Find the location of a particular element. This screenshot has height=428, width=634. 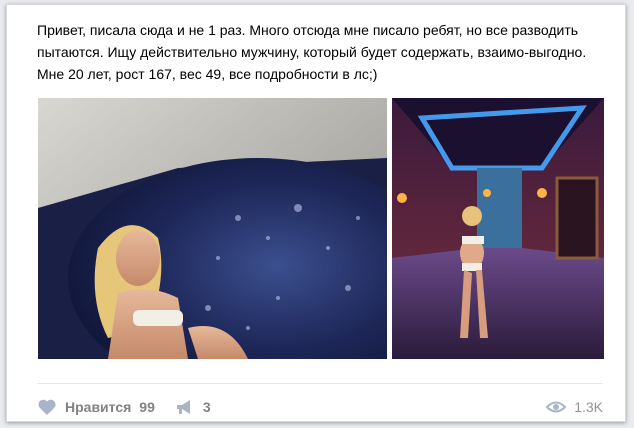

like-count: 99 is located at coordinates (147, 407).